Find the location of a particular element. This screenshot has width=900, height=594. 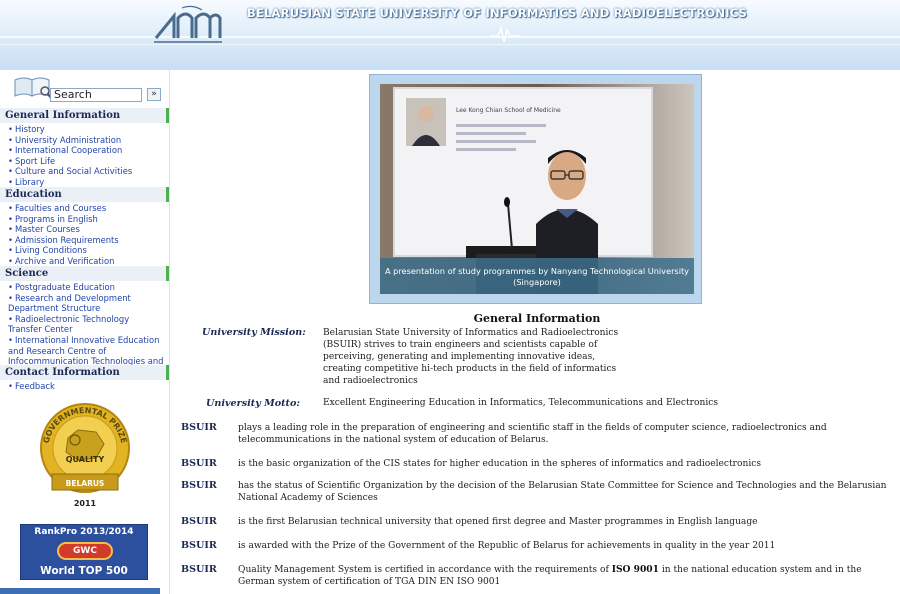

nav-section-title: Contact Information is located at coordinates (84, 372).